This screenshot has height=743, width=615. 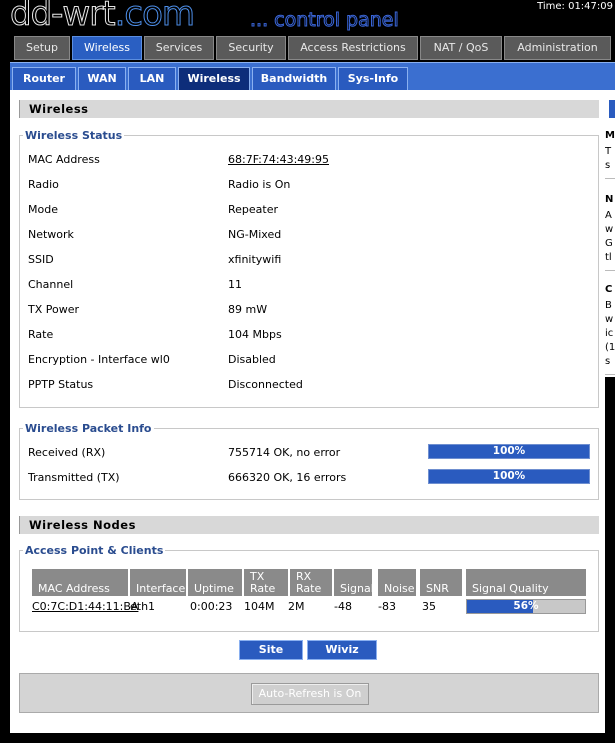 I want to click on refresh-panel: Auto-Refresh is On, so click(x=309, y=693).